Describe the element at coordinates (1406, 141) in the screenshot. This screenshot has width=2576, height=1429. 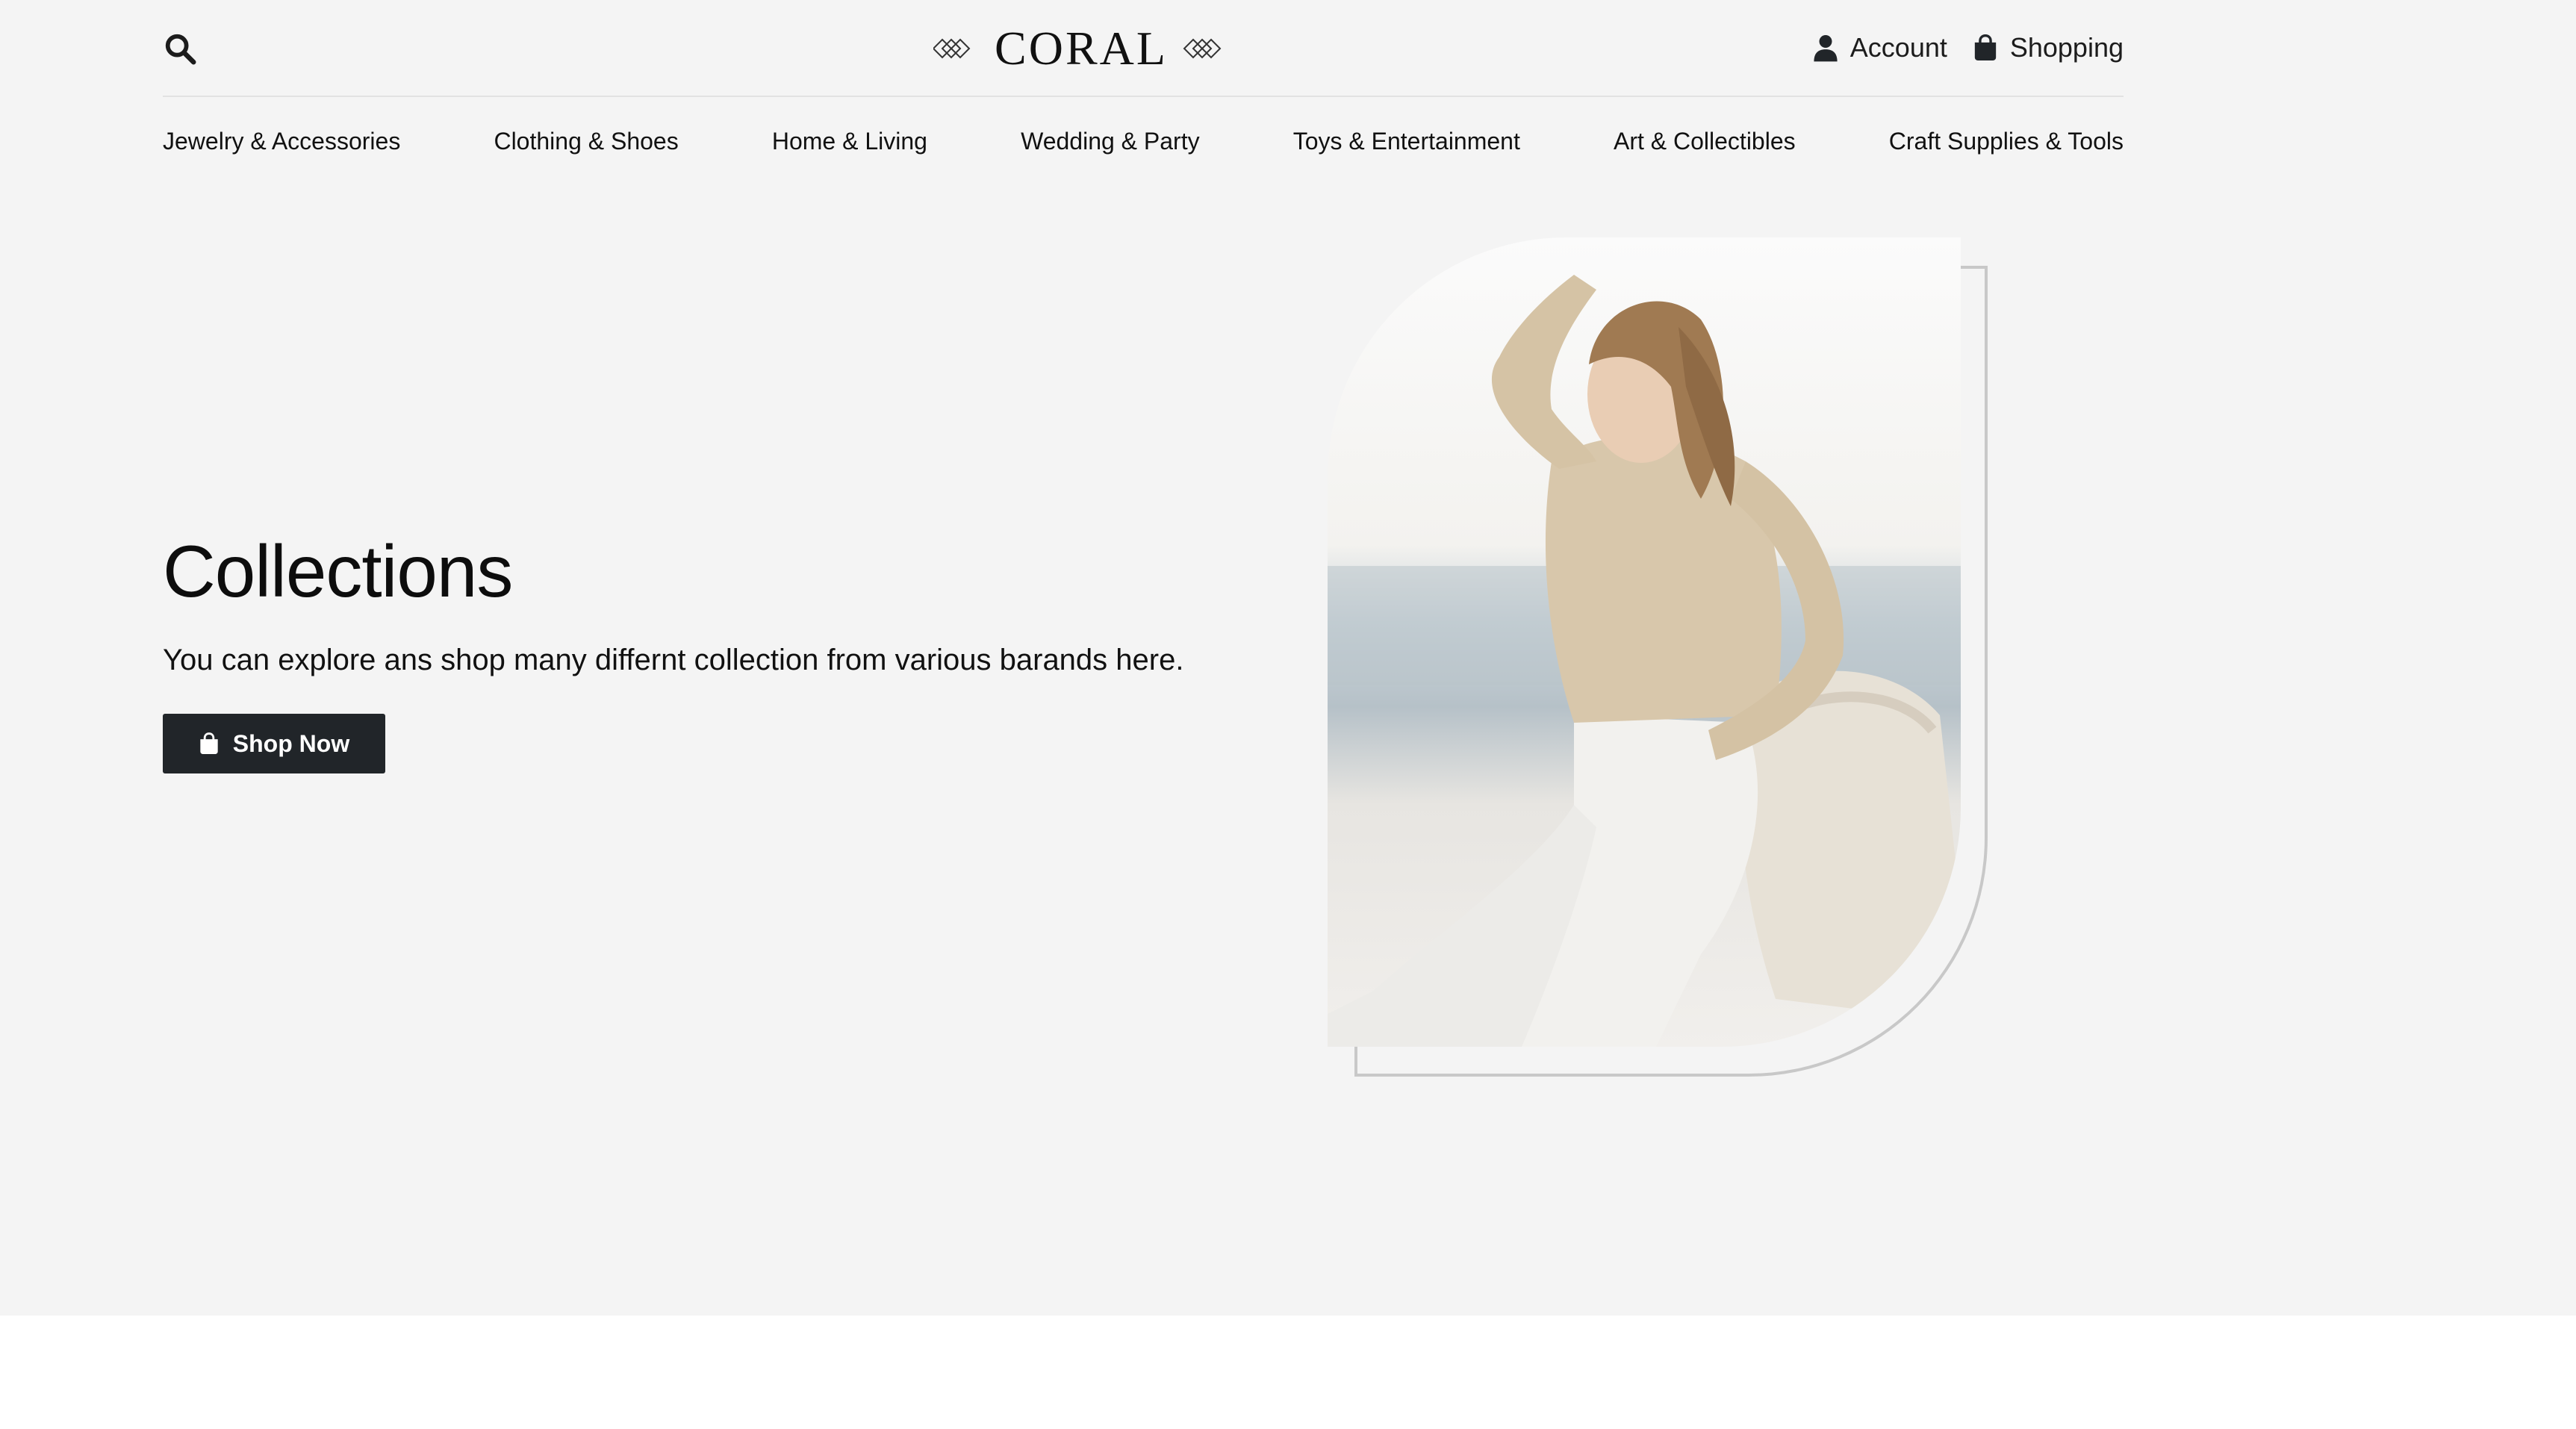
I see `nav-item-toys-entertainment: Toys & Entertainment` at that location.